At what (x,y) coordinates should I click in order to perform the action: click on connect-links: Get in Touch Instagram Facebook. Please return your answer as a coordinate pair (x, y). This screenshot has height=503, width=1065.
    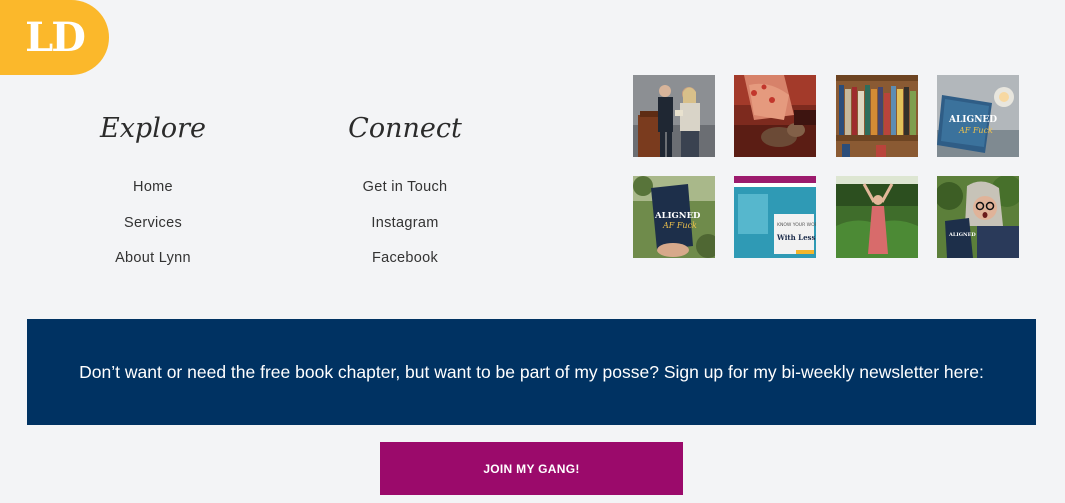
    Looking at the image, I should click on (405, 230).